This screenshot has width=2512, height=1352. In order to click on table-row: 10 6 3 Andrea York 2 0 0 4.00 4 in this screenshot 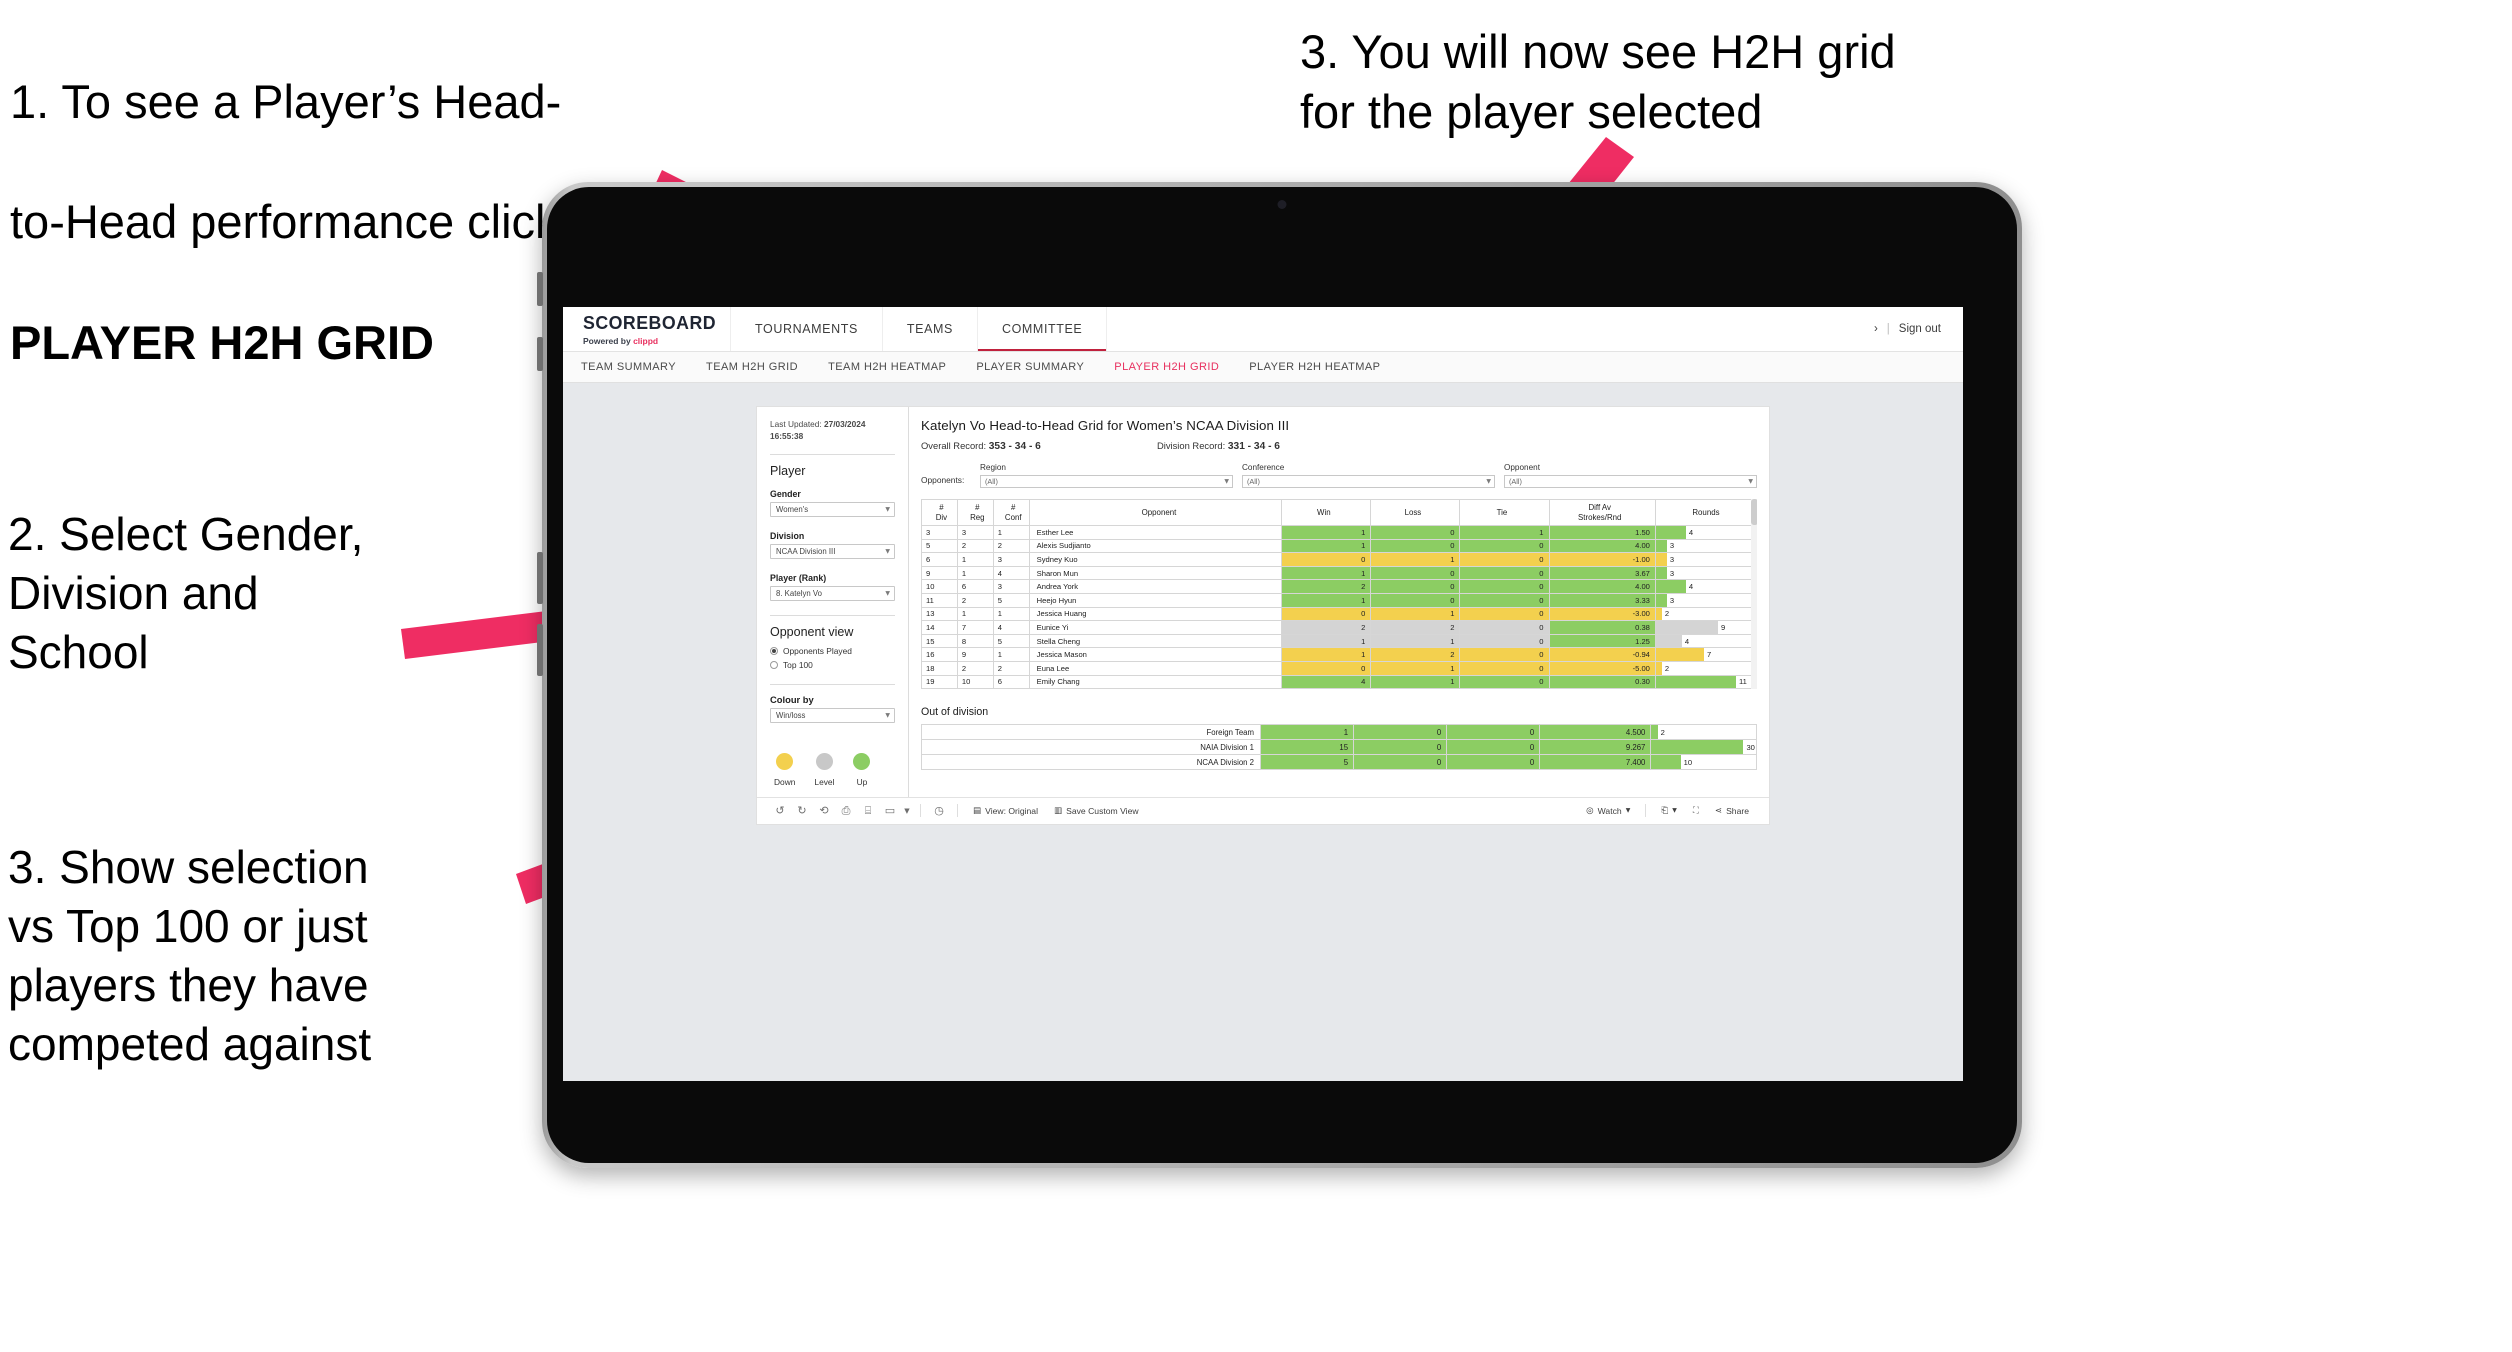, I will do `click(1339, 586)`.